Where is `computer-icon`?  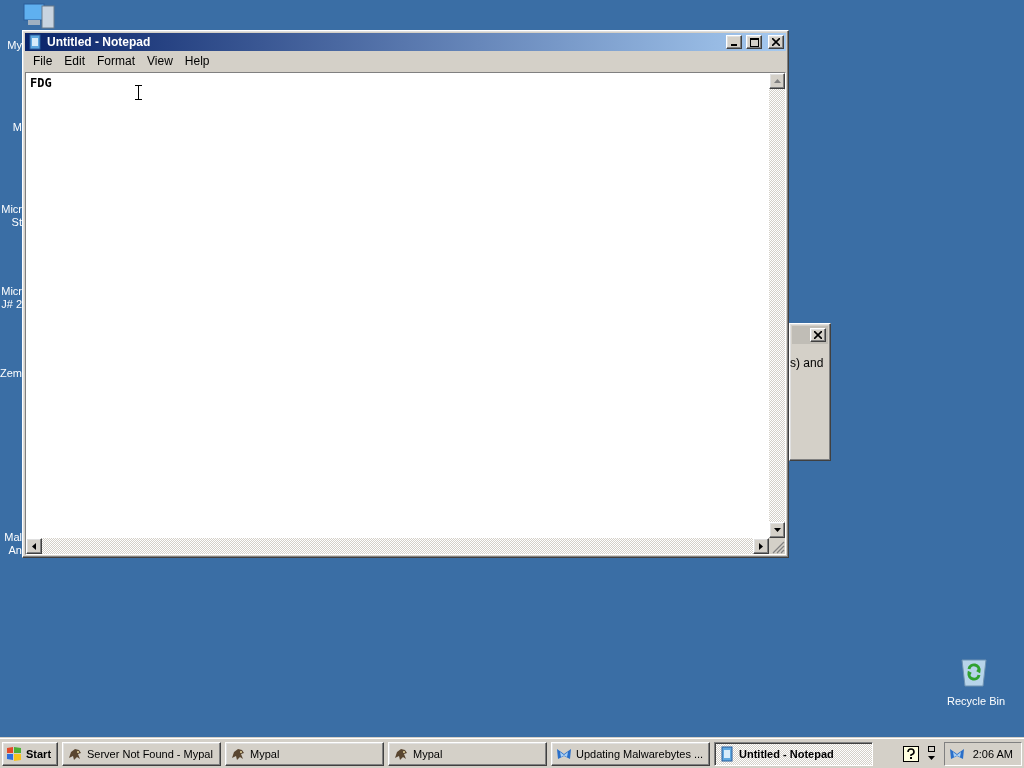 computer-icon is located at coordinates (39, 16).